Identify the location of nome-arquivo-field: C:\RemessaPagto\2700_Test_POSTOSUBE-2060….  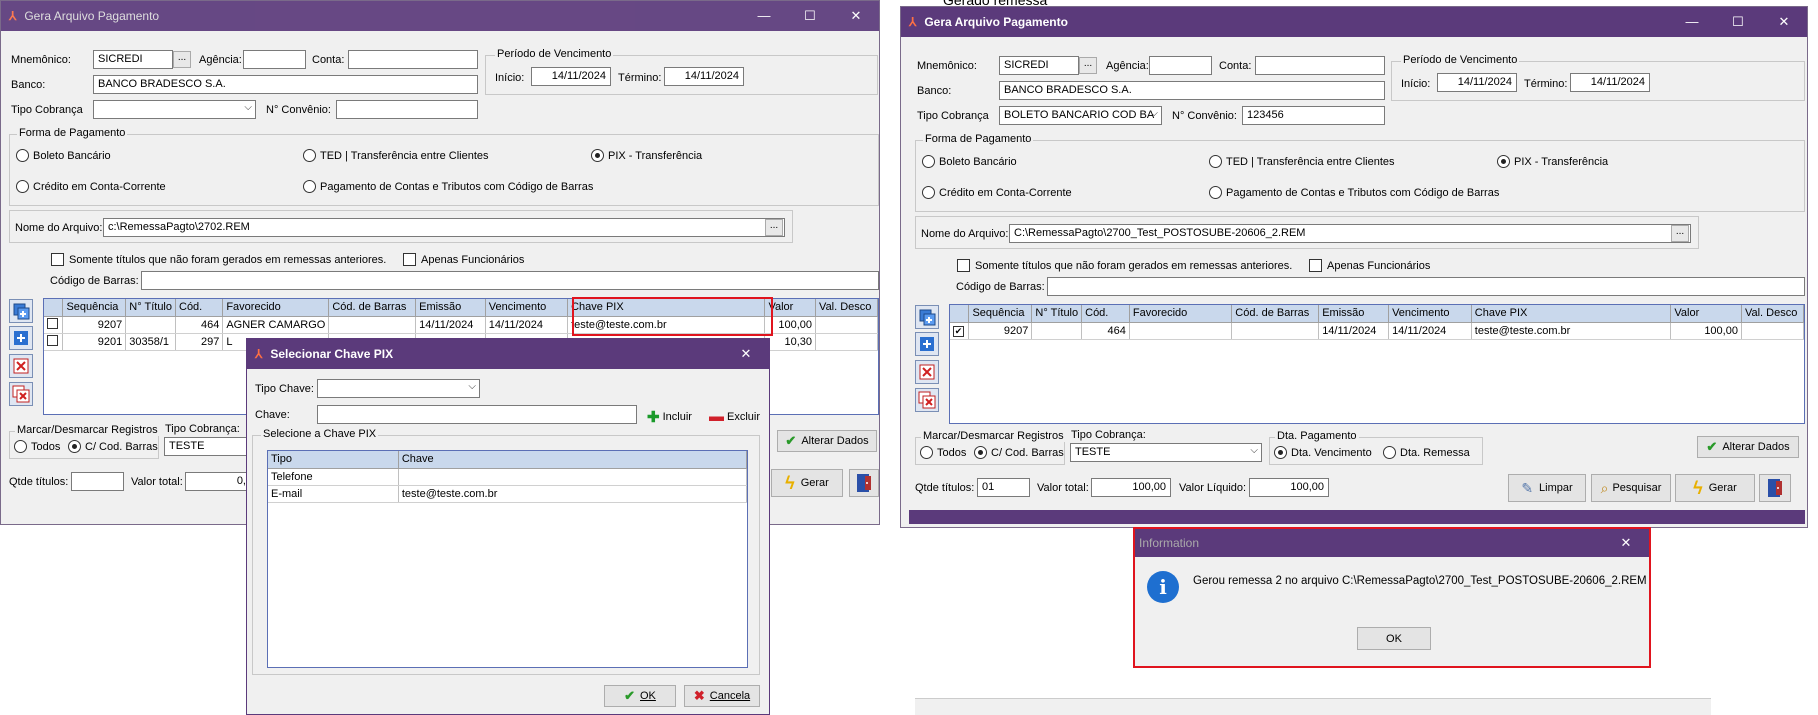
(1350, 233).